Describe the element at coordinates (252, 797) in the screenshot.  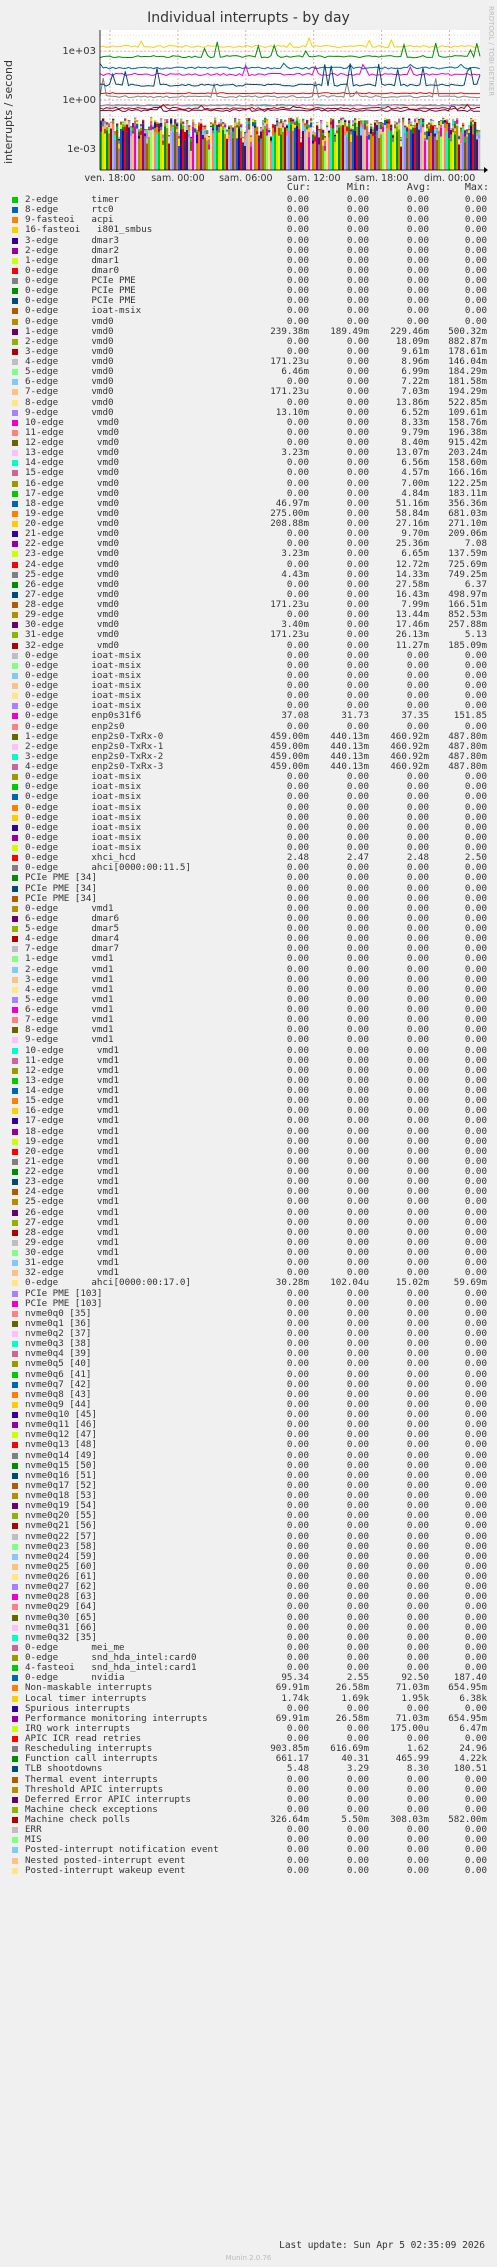
I see `legend-row: 0-edge ioat-msix 0.00 0.00 0.00 0.00` at that location.